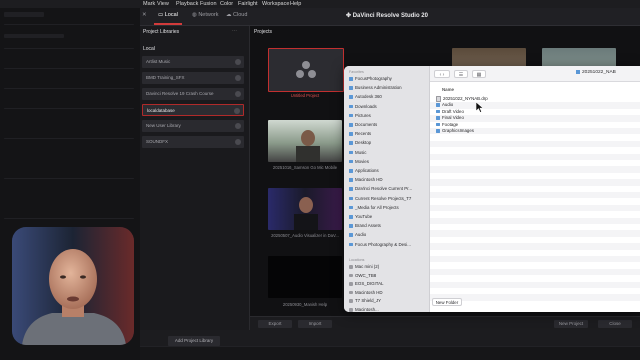  What do you see at coordinates (479, 74) in the screenshot?
I see `grid-view-icon: ▦` at bounding box center [479, 74].